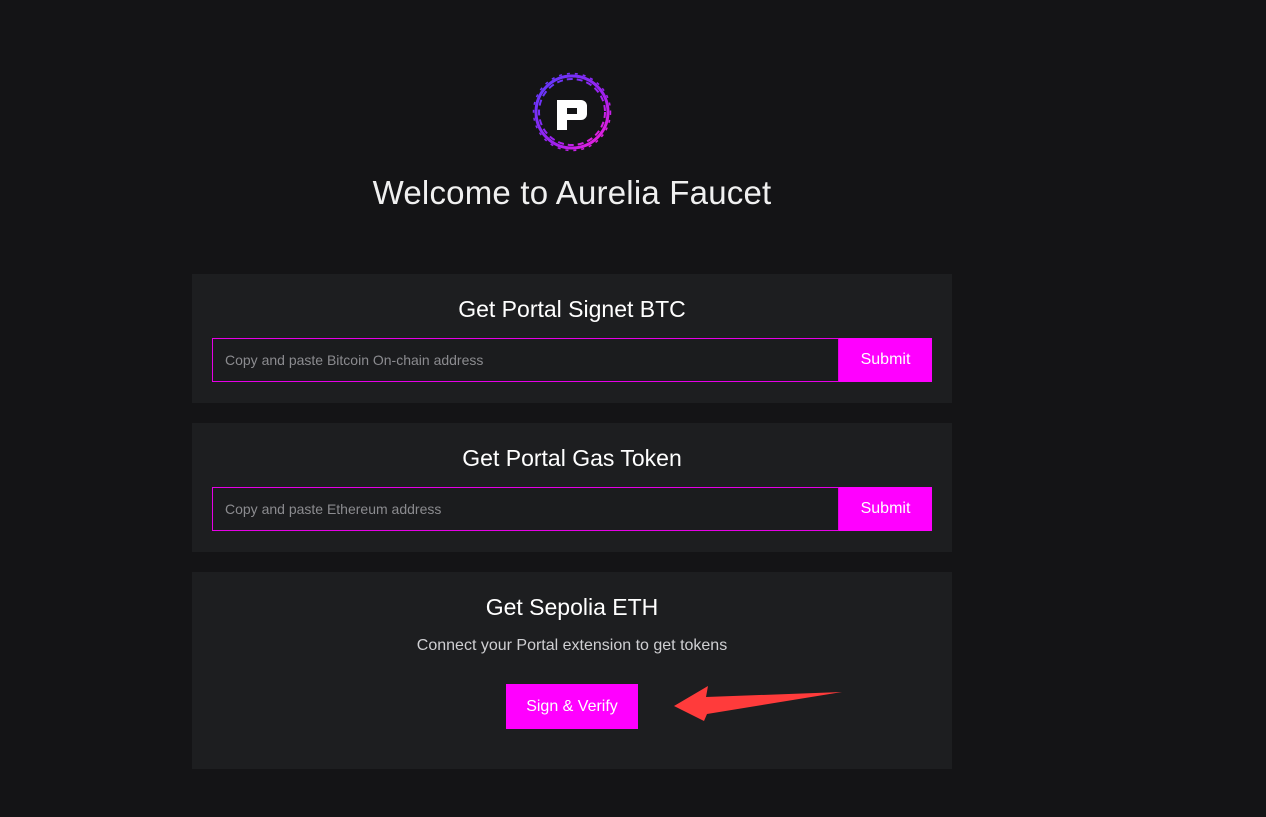 The width and height of the screenshot is (1266, 817). I want to click on gas-token-form: Submit, so click(572, 509).